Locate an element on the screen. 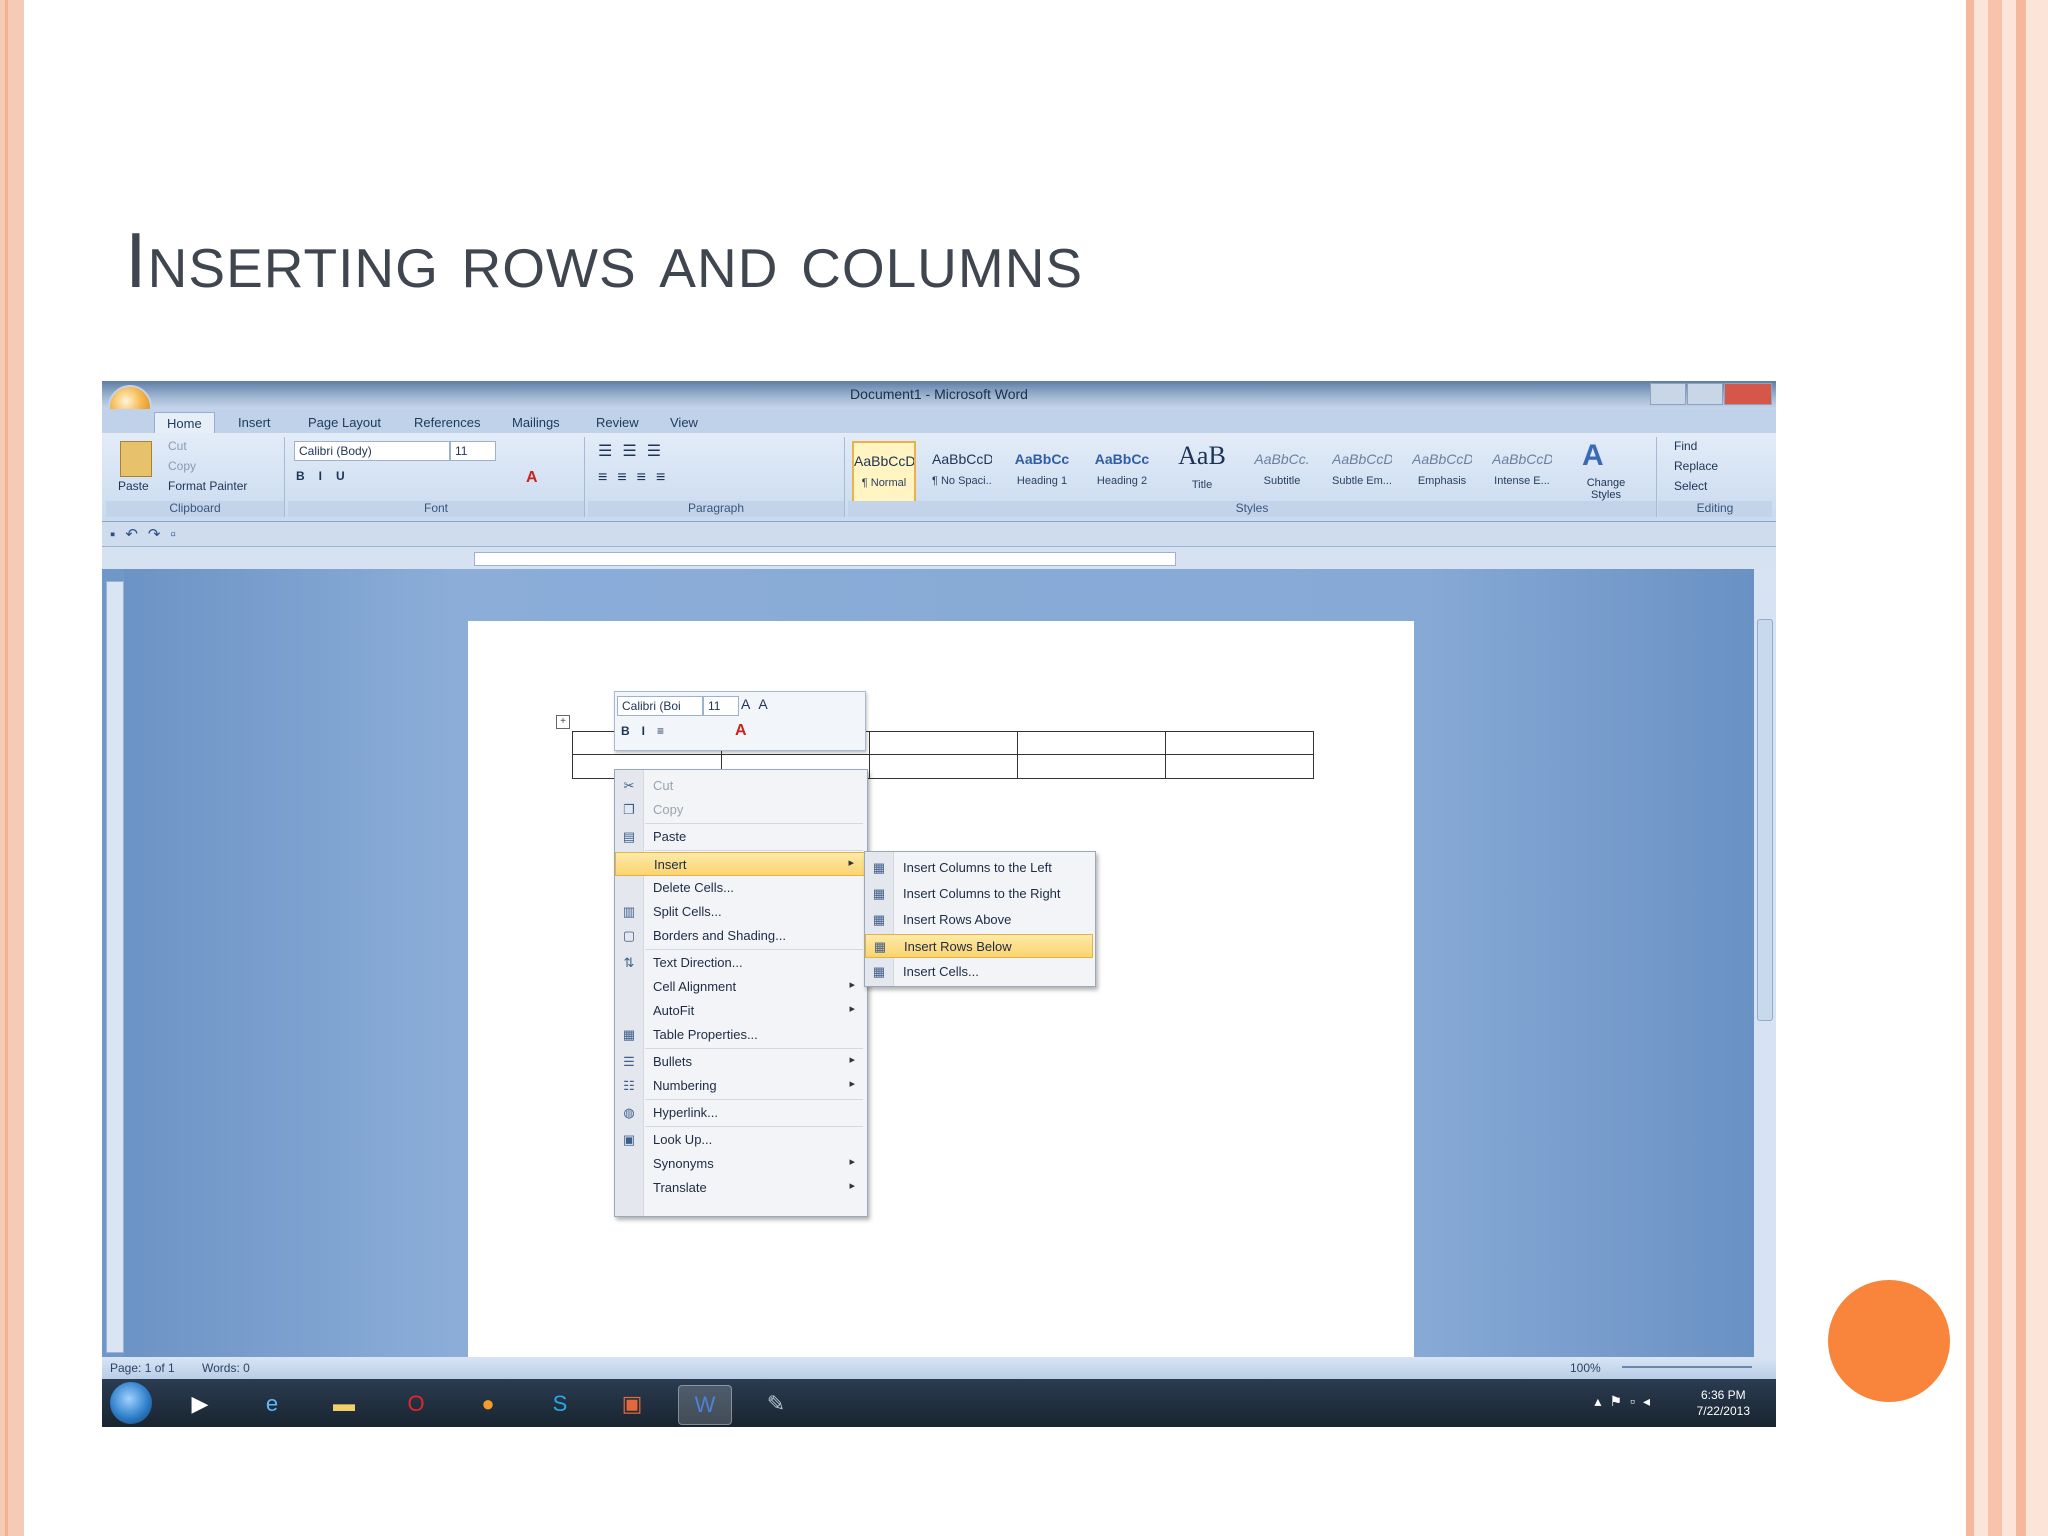  minimize-button is located at coordinates (1668, 394).